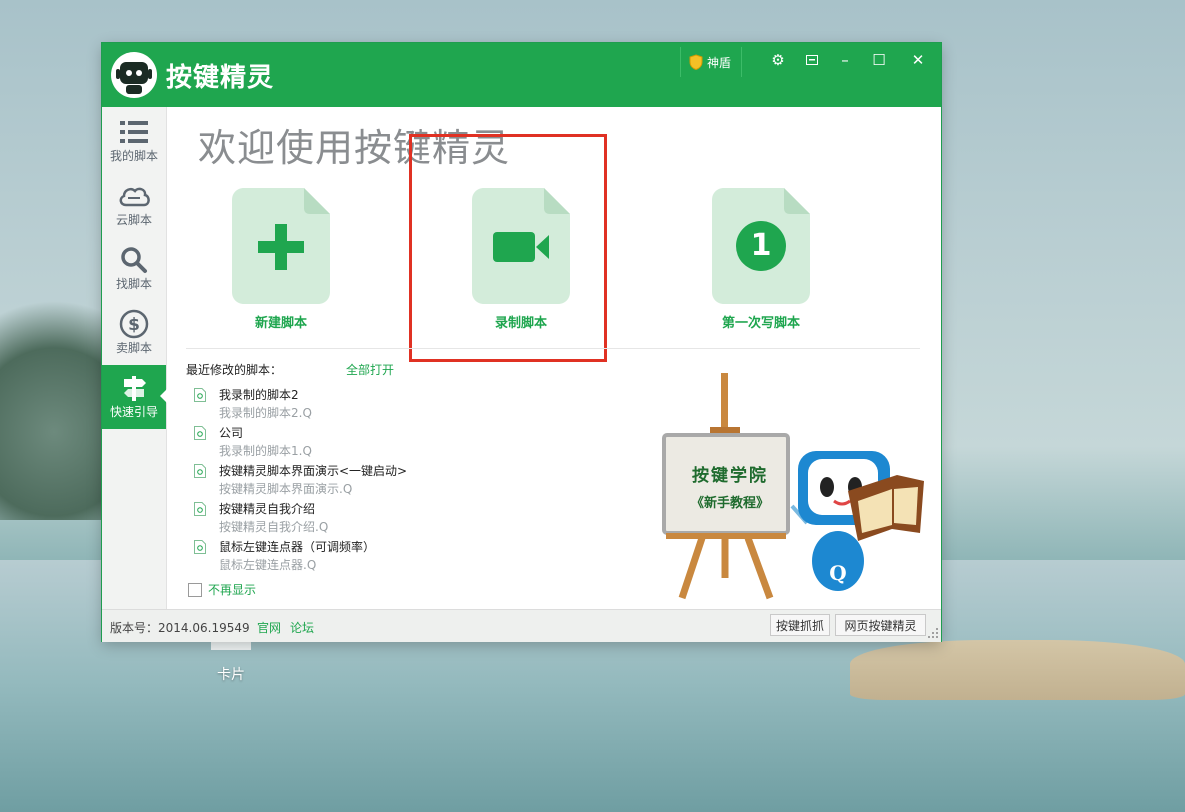  Describe the element at coordinates (134, 260) in the screenshot. I see `search-icon` at that location.